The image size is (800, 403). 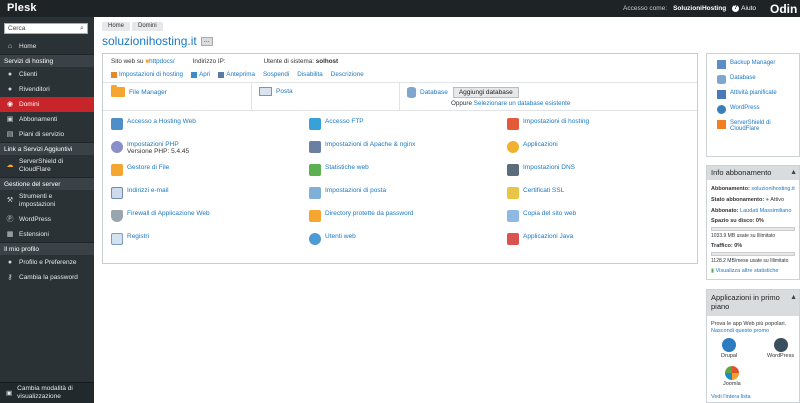 I want to click on featured-apps-header: Applicazioni in primo piano ▲, so click(x=753, y=303).